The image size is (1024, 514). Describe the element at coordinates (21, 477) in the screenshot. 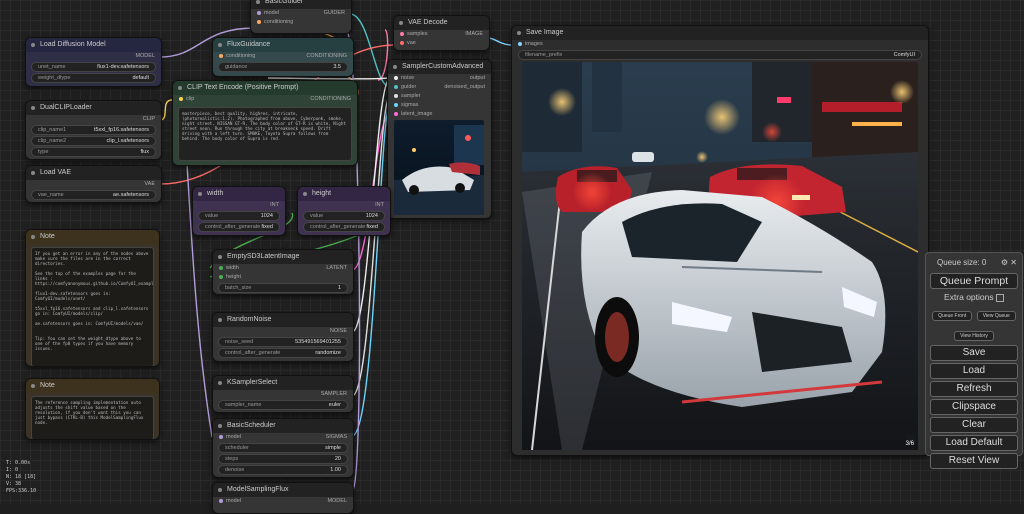

I see `stat-nodes: N: 18 [18]` at that location.